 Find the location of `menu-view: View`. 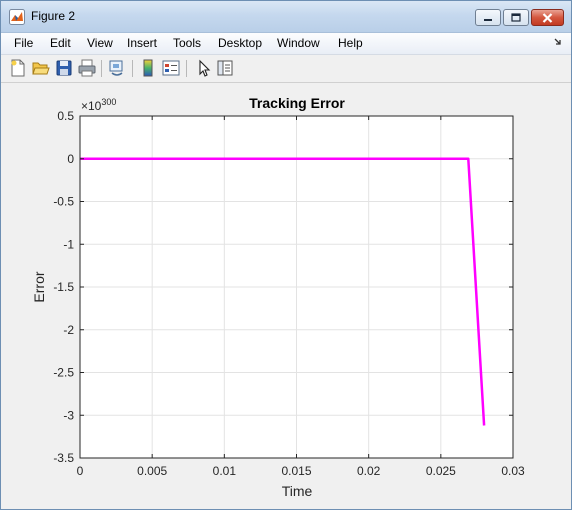

menu-view: View is located at coordinates (100, 43).